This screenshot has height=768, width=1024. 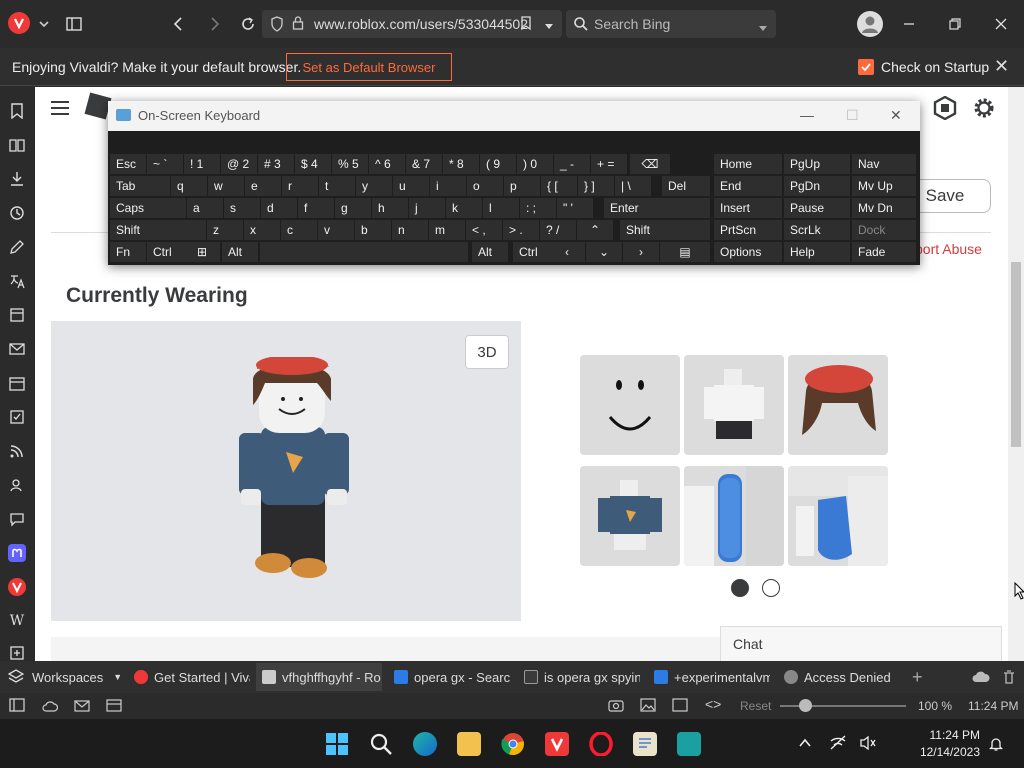 What do you see at coordinates (276, 164) in the screenshot?
I see `osk-key: # 3` at bounding box center [276, 164].